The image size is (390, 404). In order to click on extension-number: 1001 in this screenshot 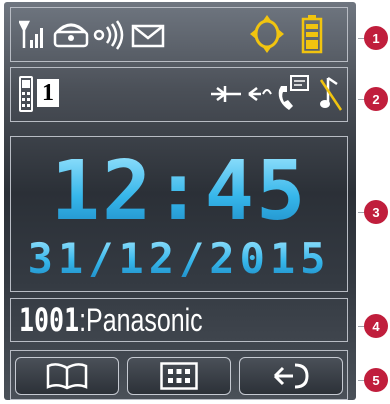, I will do `click(49, 320)`.